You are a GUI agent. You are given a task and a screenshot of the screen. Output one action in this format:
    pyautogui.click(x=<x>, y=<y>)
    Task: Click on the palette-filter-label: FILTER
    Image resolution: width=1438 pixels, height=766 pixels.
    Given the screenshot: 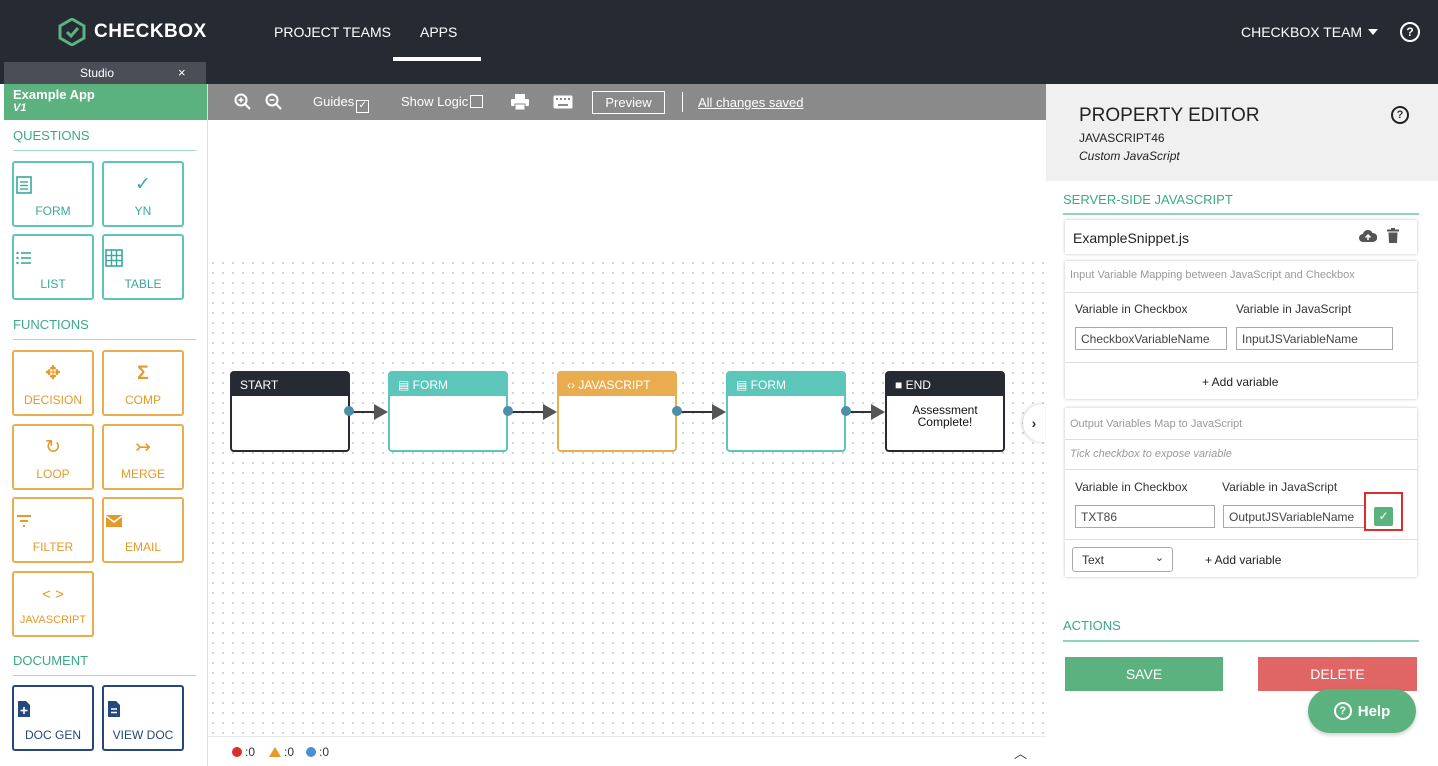 What is the action you would take?
    pyautogui.click(x=53, y=547)
    